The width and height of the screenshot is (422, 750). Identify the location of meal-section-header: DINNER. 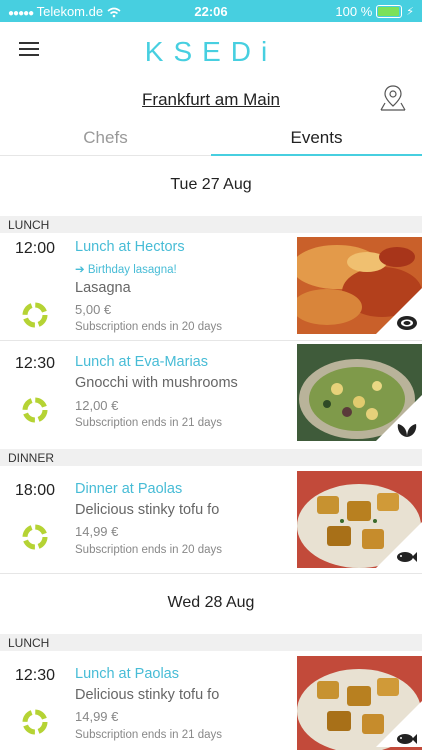
(211, 457).